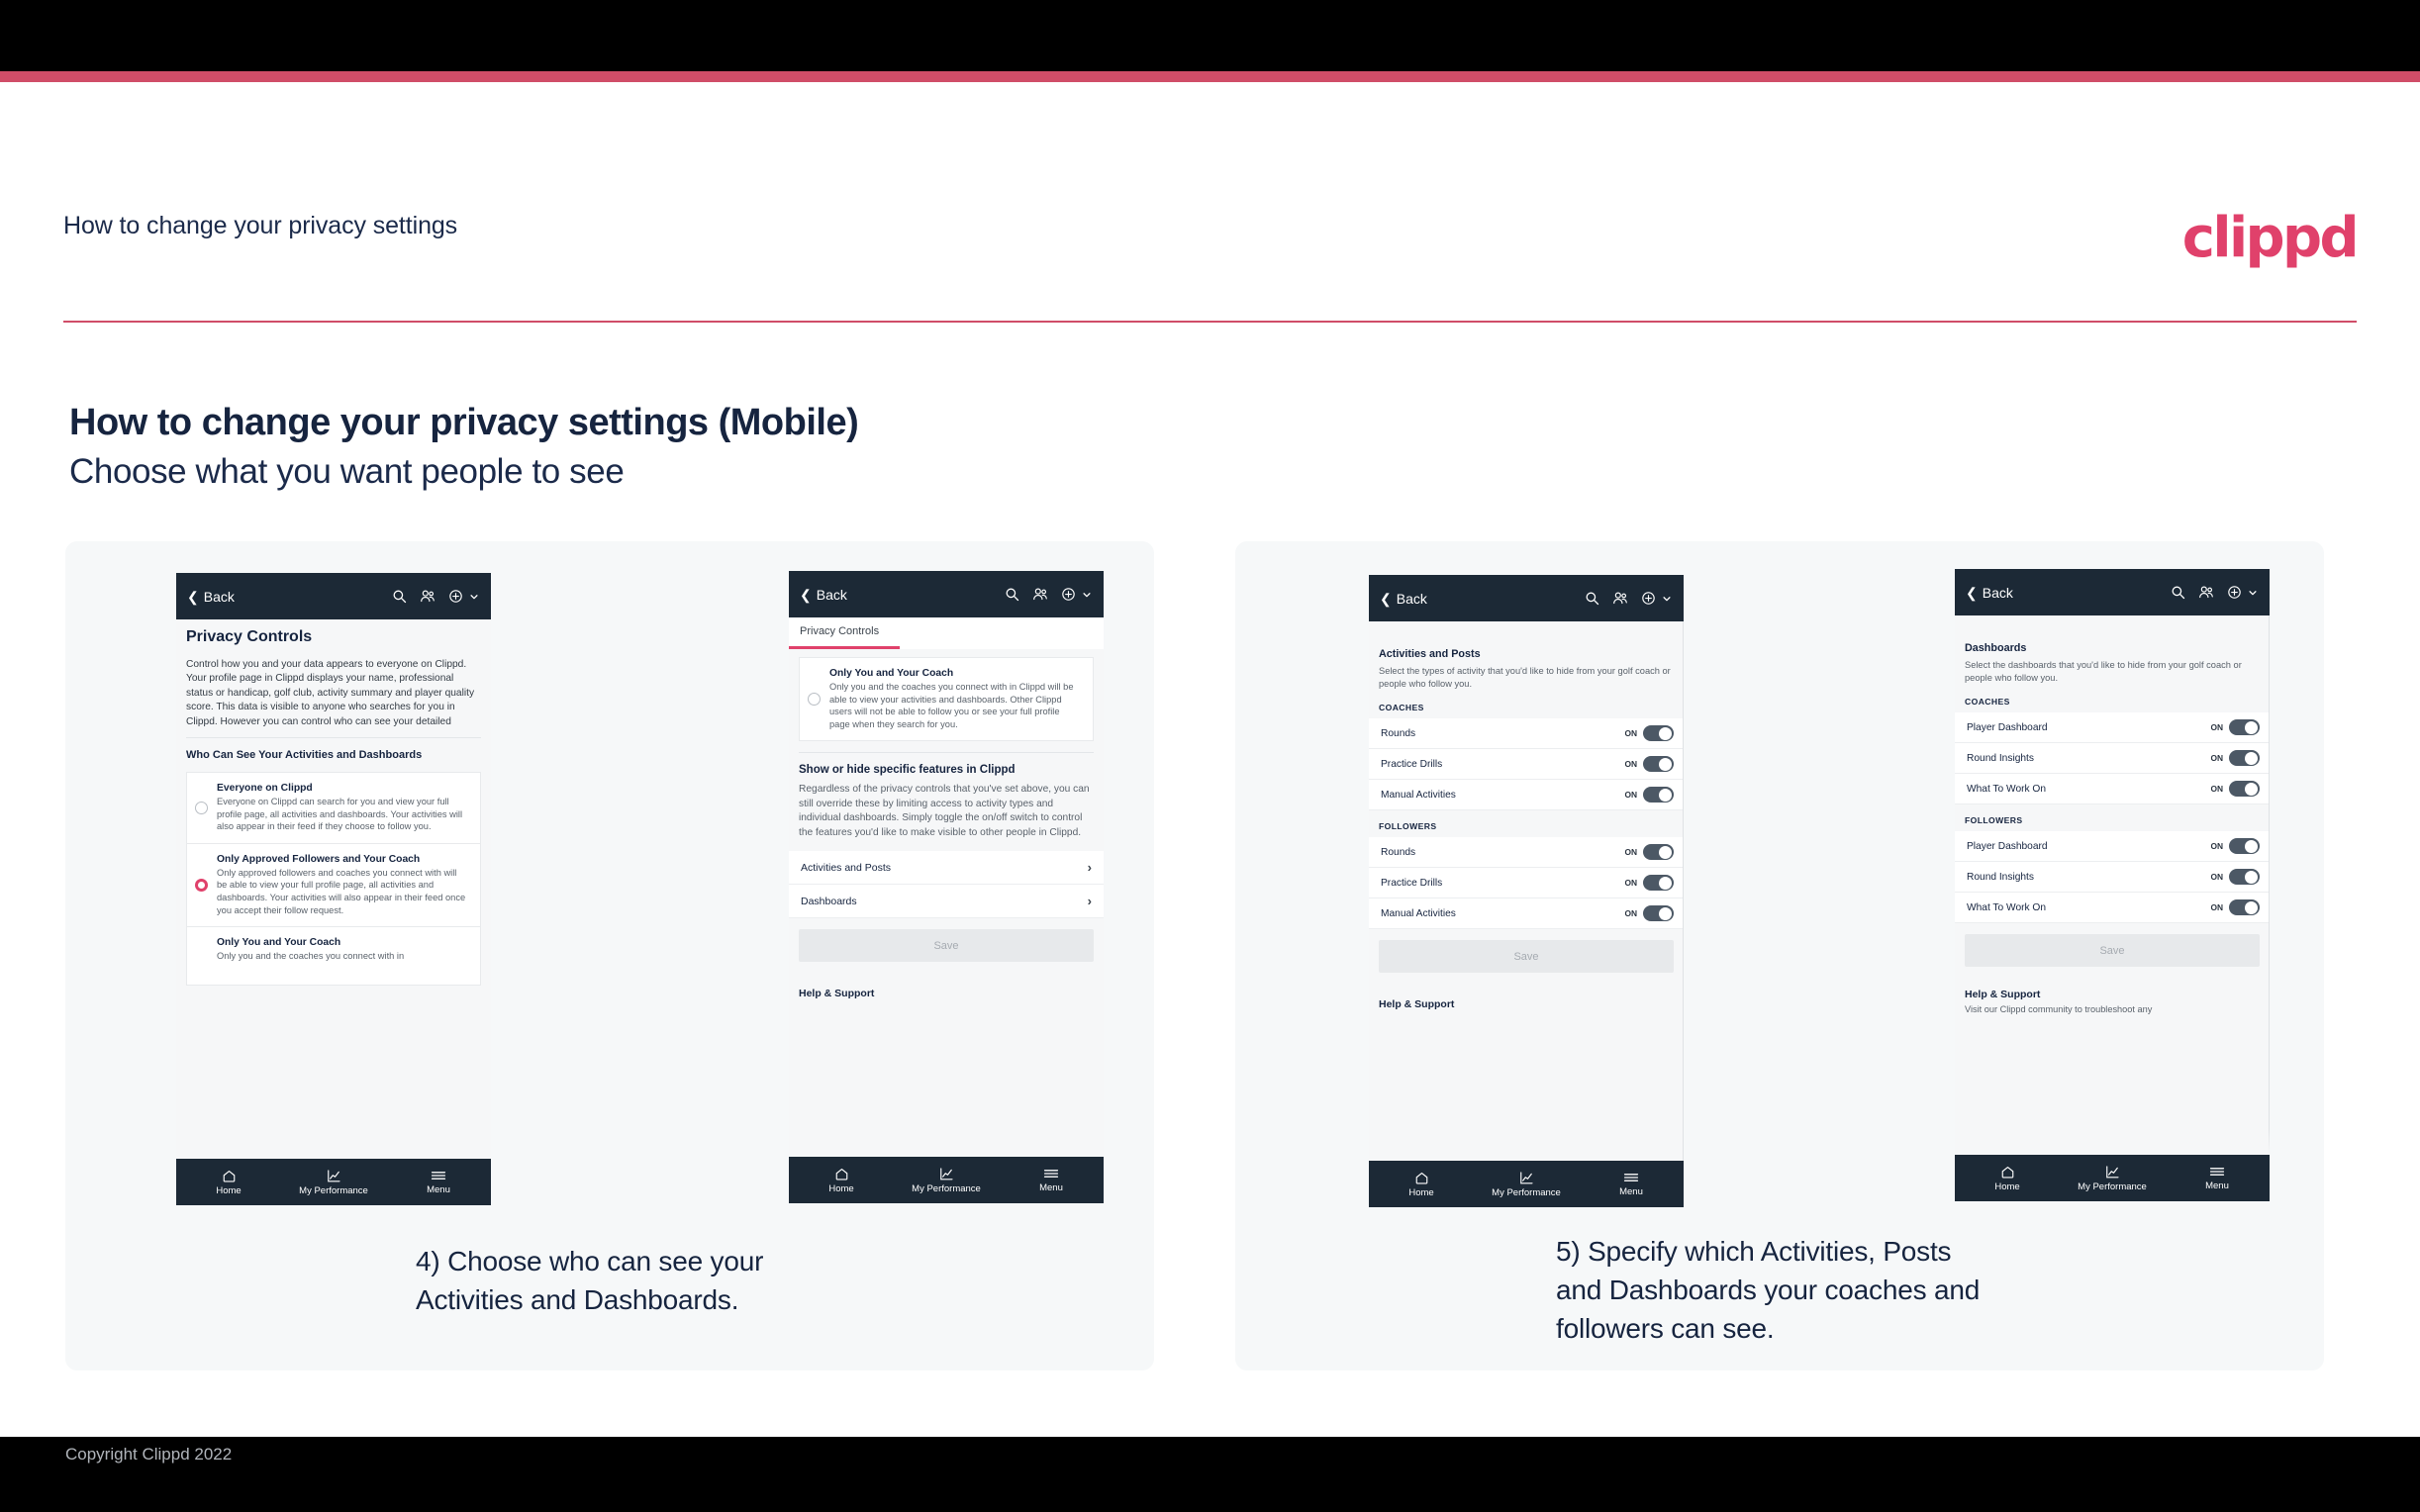 The width and height of the screenshot is (2420, 1512). I want to click on radio-only-you, so click(814, 700).